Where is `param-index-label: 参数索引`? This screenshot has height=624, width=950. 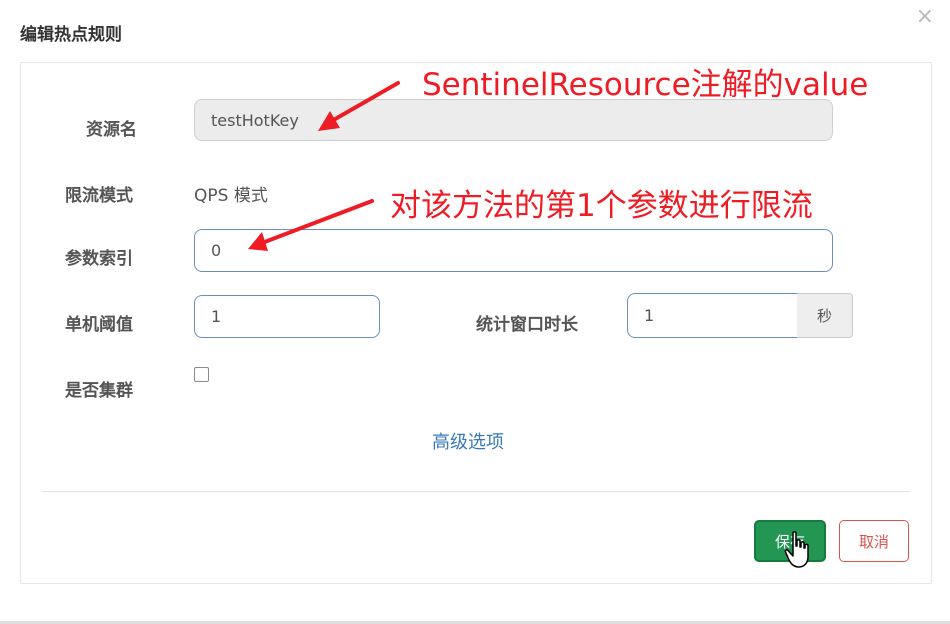 param-index-label: 参数索引 is located at coordinates (99, 259).